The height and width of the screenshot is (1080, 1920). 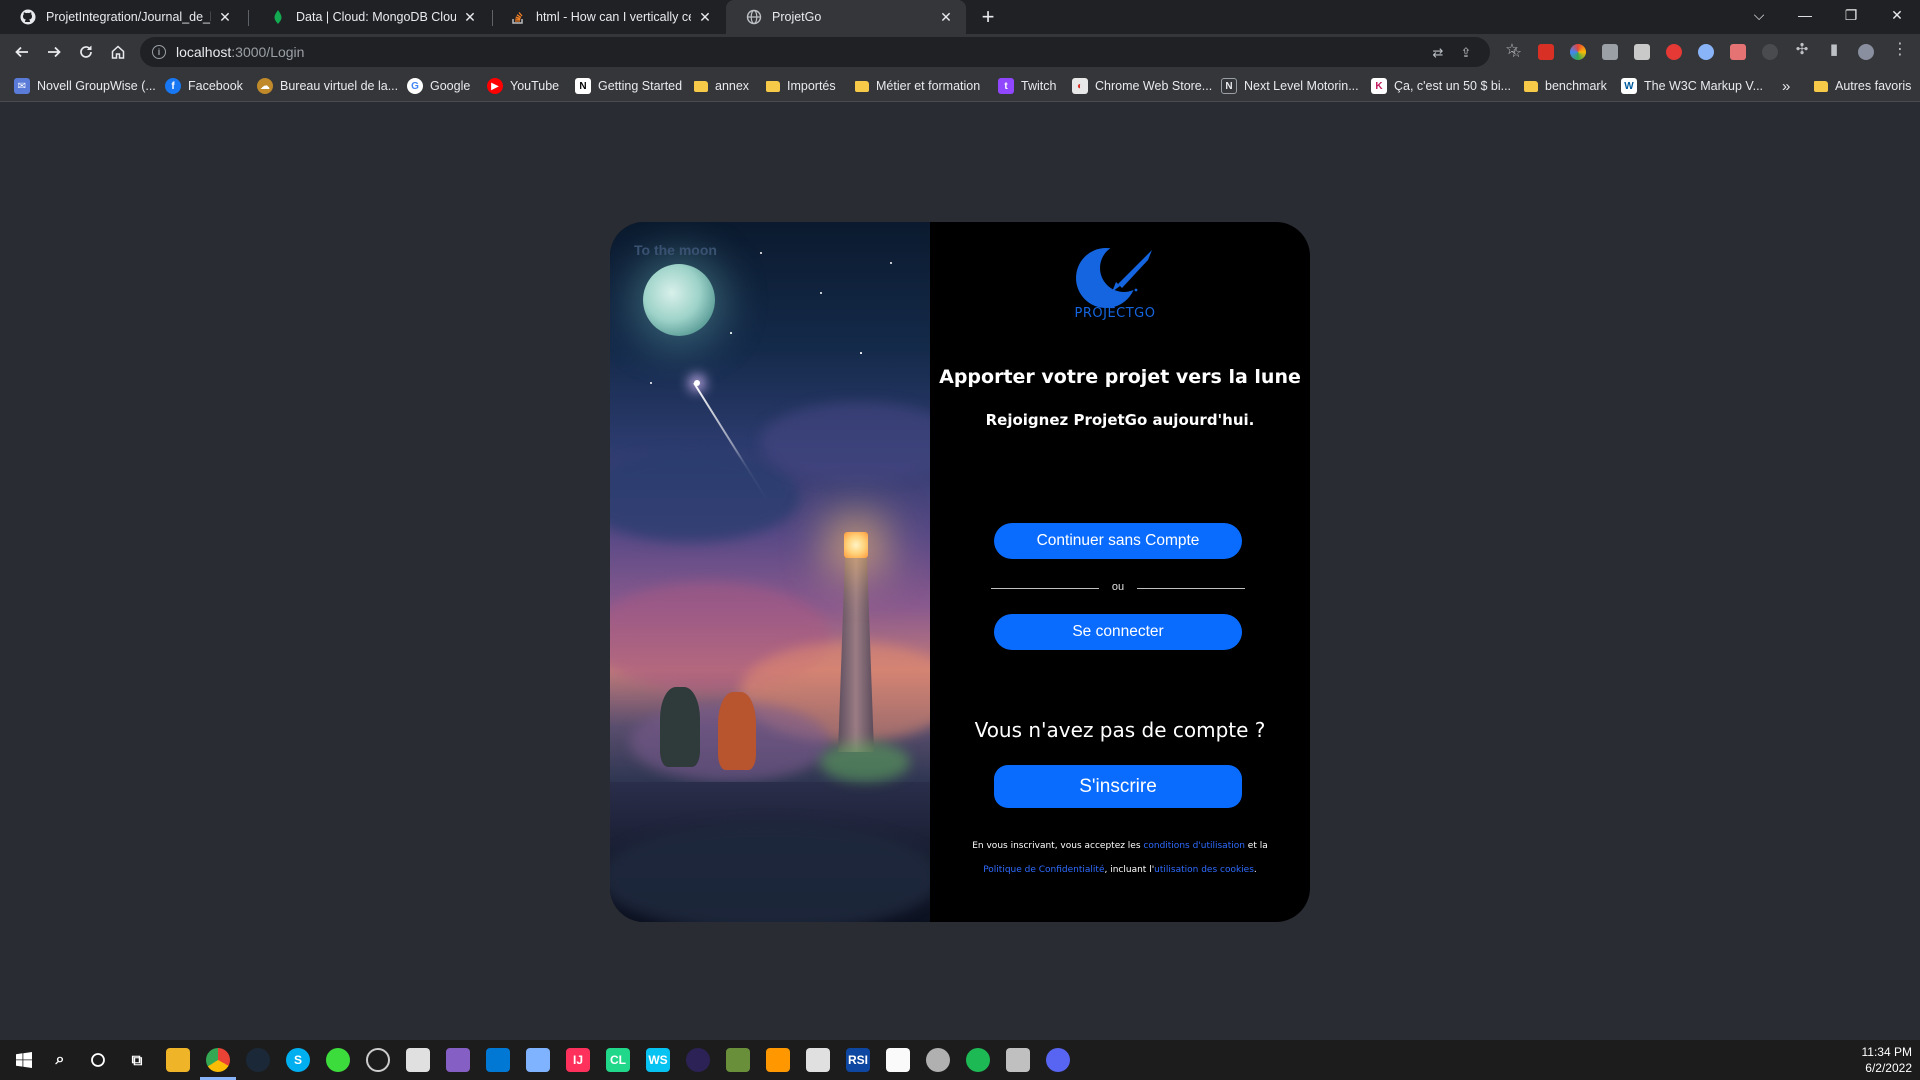 What do you see at coordinates (204, 86) in the screenshot?
I see `bookmark-item: f Facebook` at bounding box center [204, 86].